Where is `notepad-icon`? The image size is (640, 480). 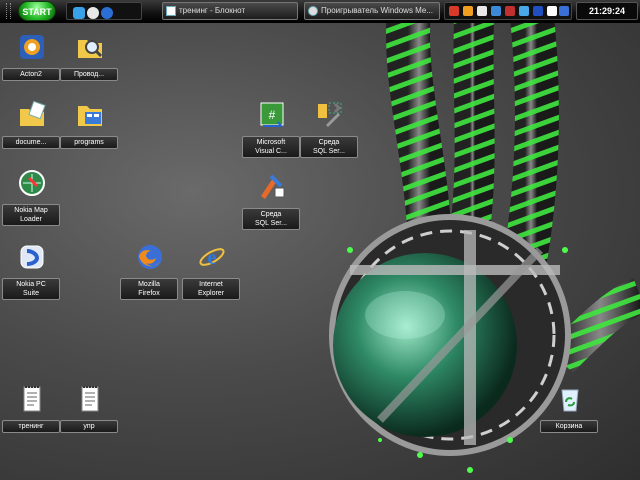
notepad-icon is located at coordinates (171, 11).